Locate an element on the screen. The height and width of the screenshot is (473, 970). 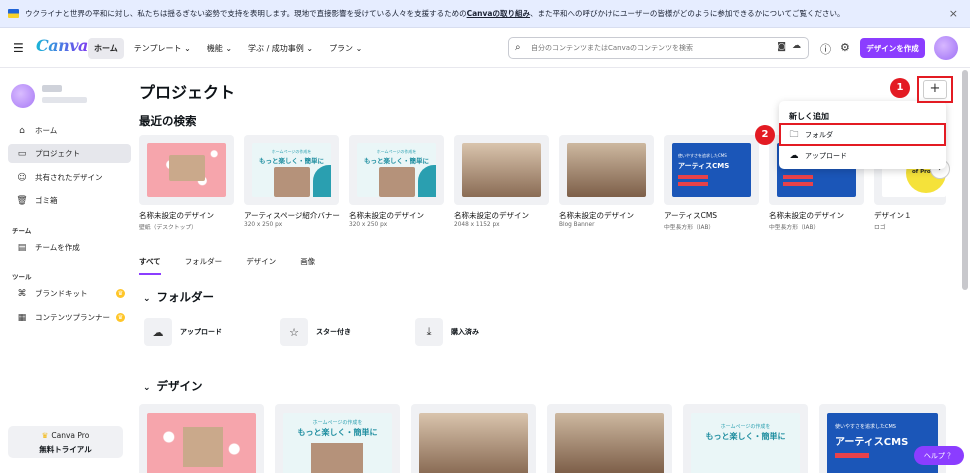
tab-images: 画像 is located at coordinates (307, 261).